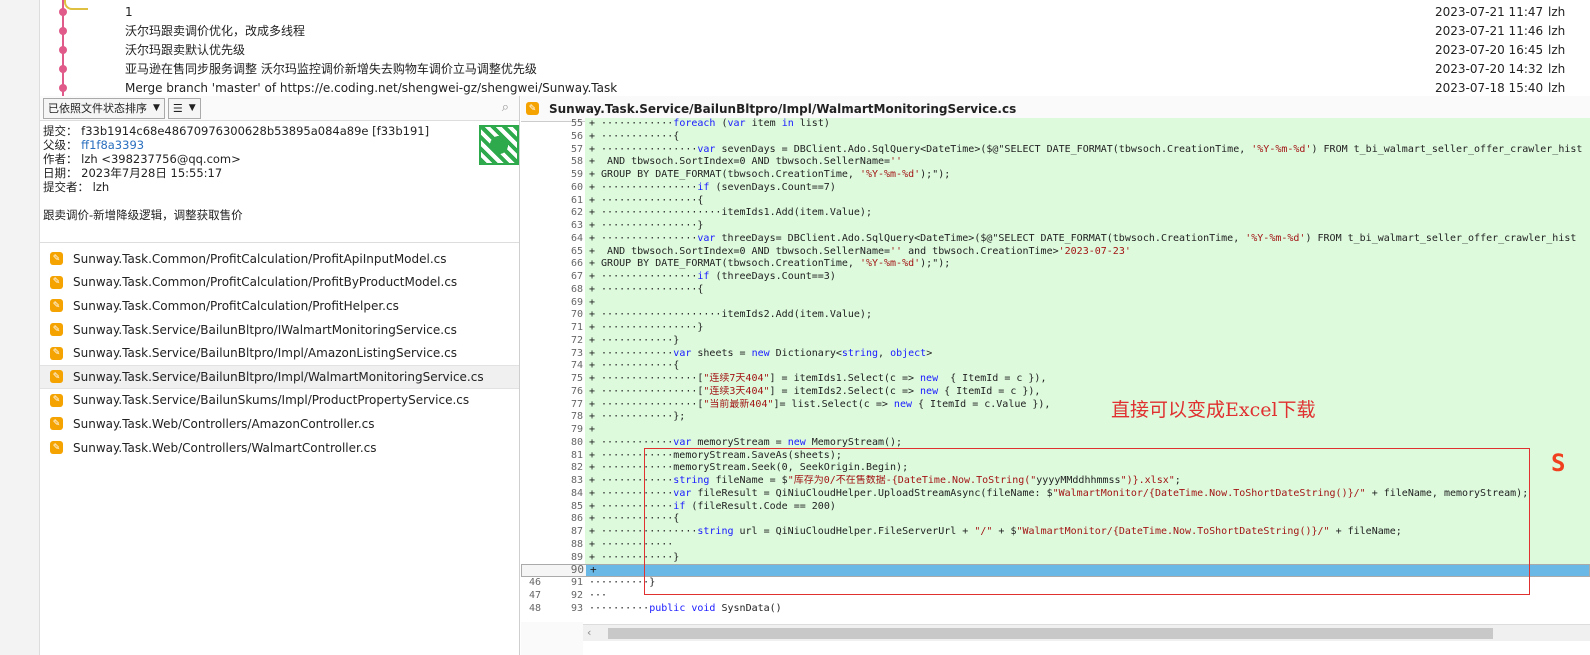 The height and width of the screenshot is (655, 1590). I want to click on avatar, so click(499, 145).